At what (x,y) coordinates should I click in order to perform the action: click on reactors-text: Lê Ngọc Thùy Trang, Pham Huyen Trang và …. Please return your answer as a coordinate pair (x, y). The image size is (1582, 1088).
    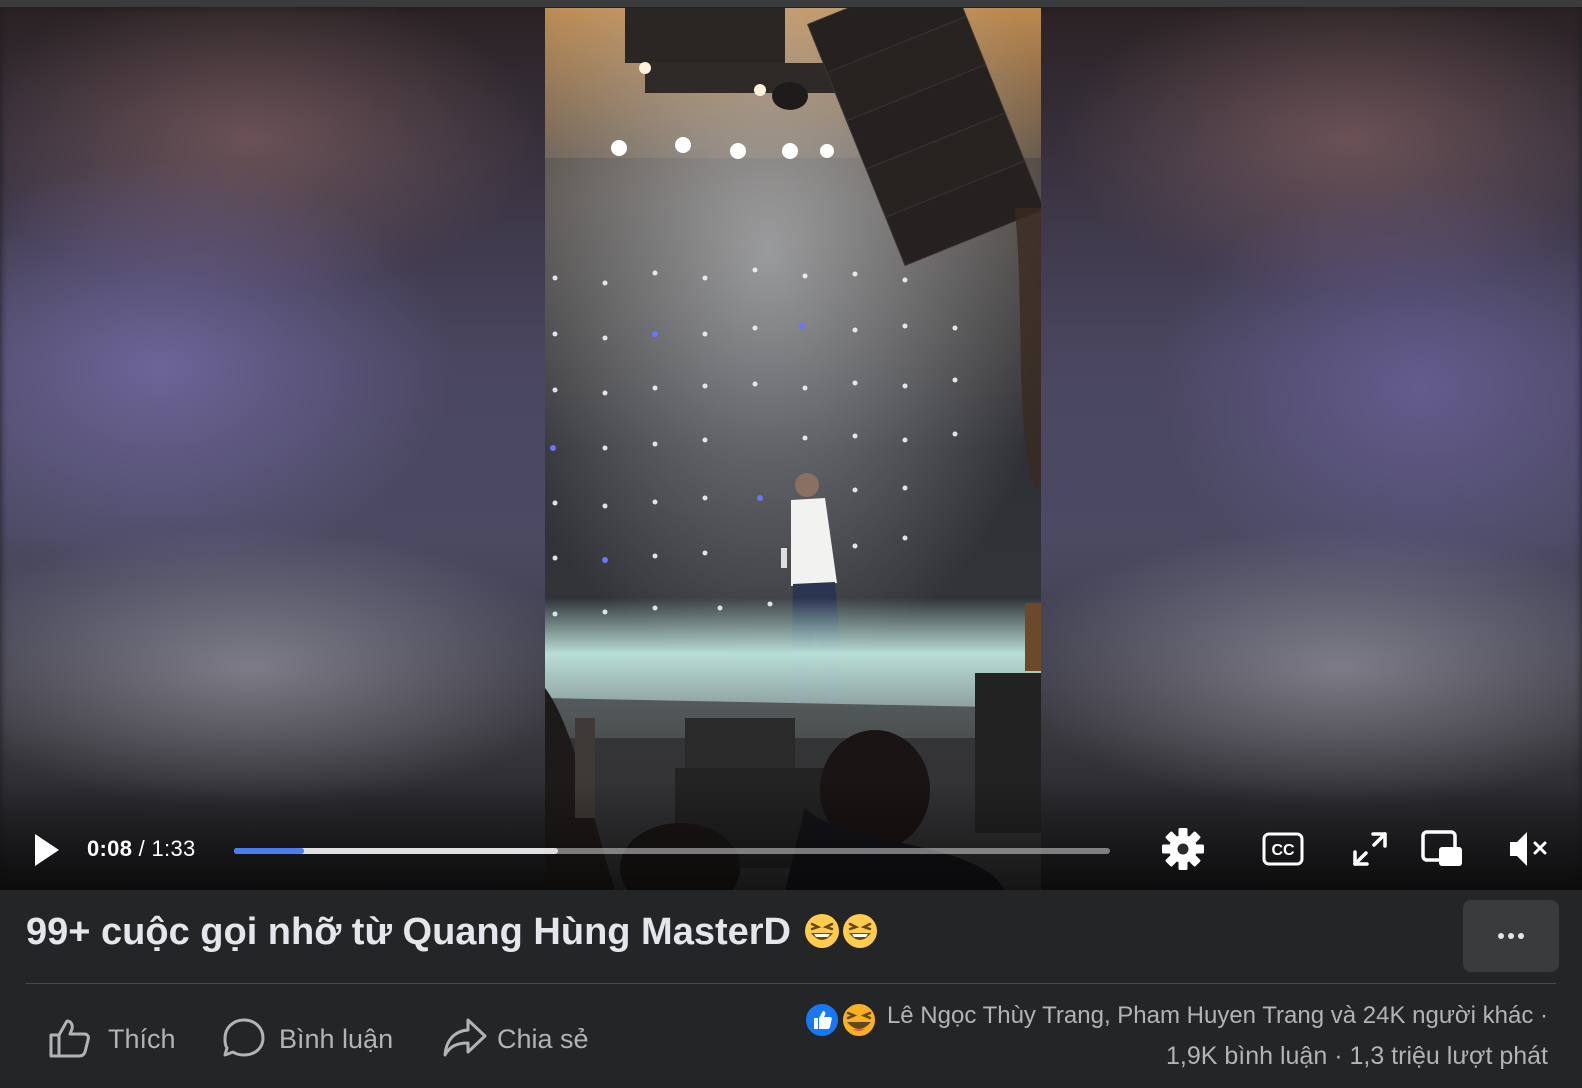
    Looking at the image, I should click on (1210, 1015).